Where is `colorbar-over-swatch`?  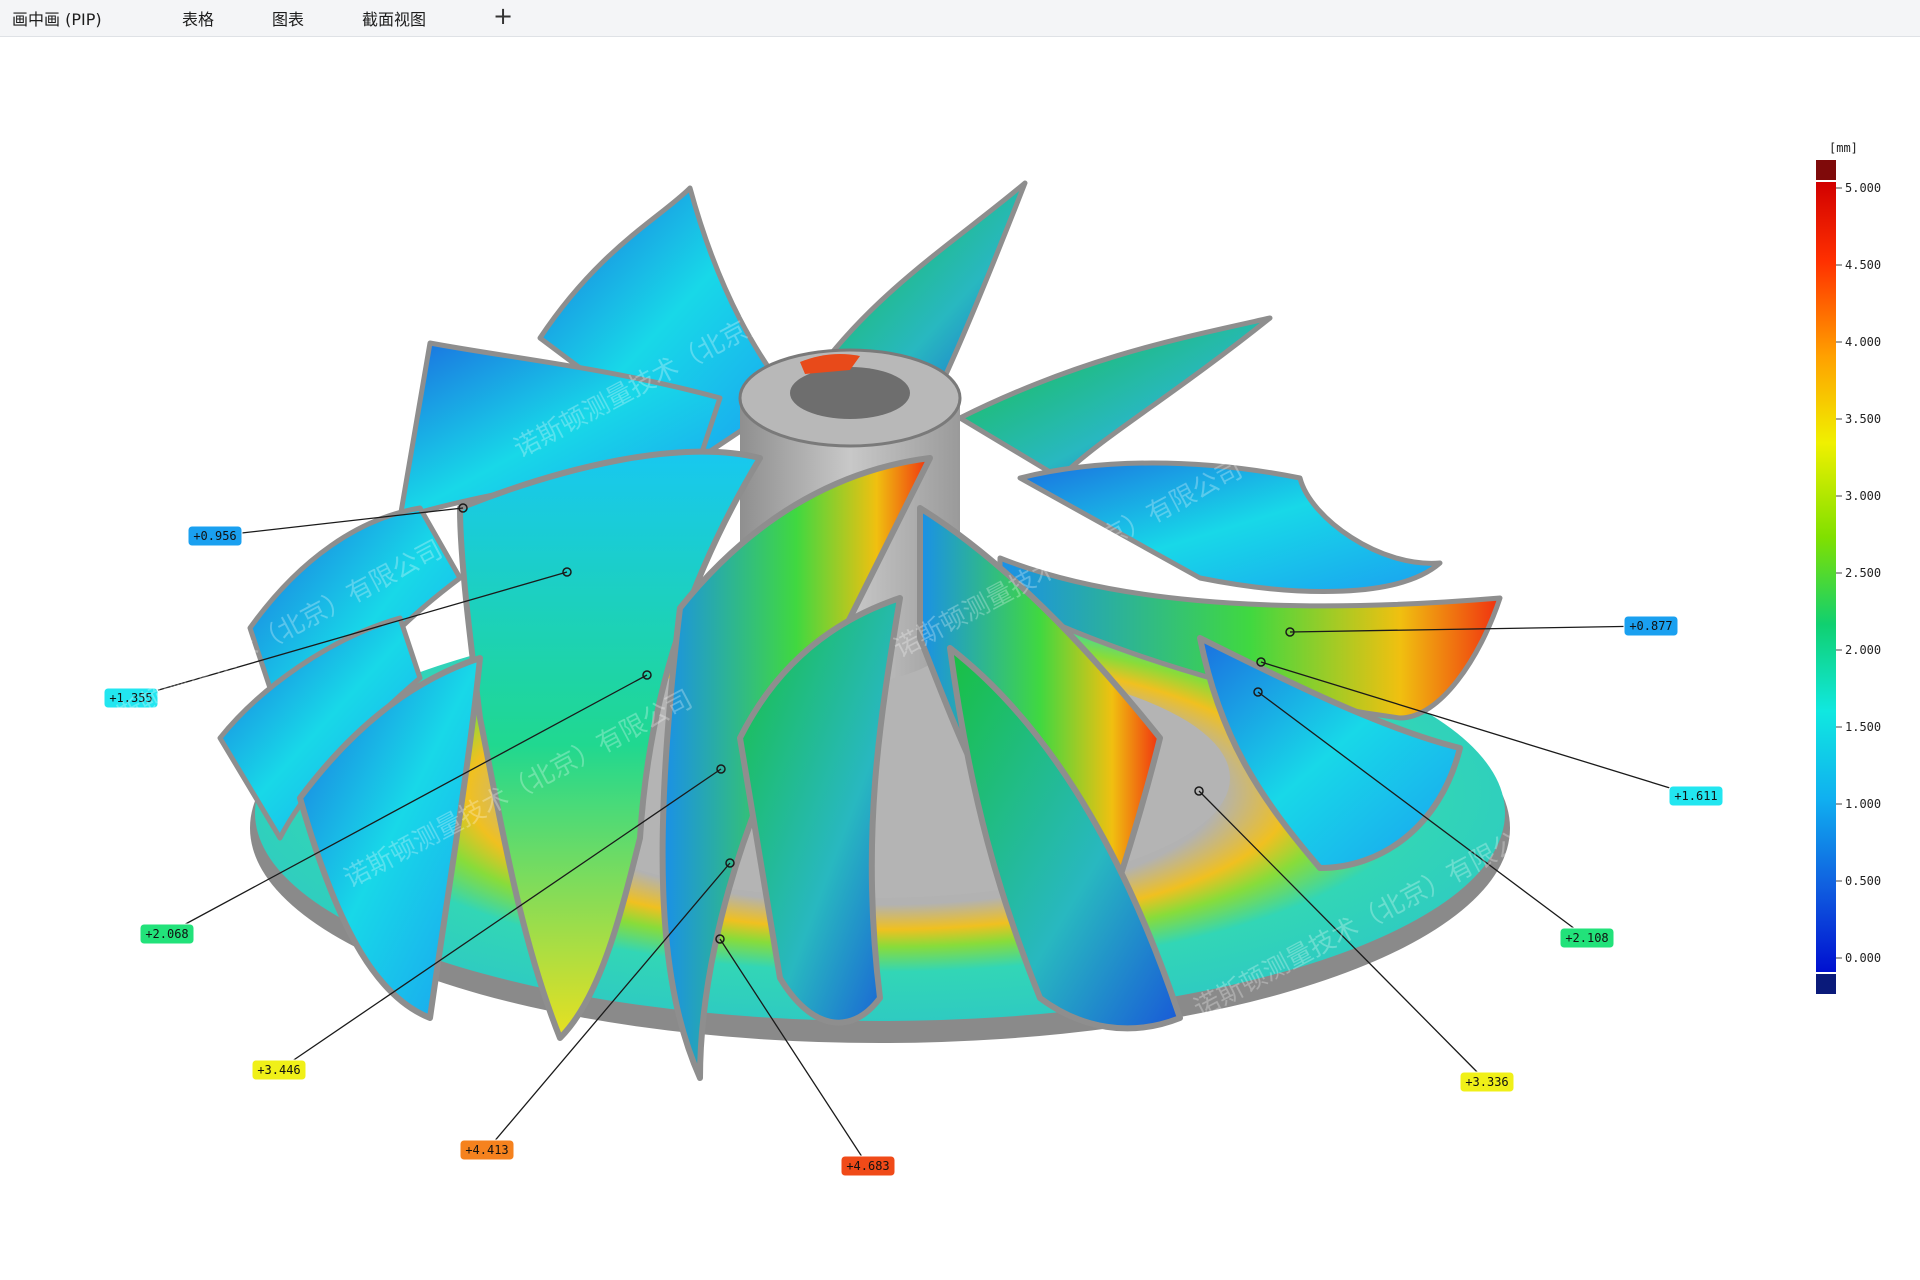 colorbar-over-swatch is located at coordinates (1826, 170).